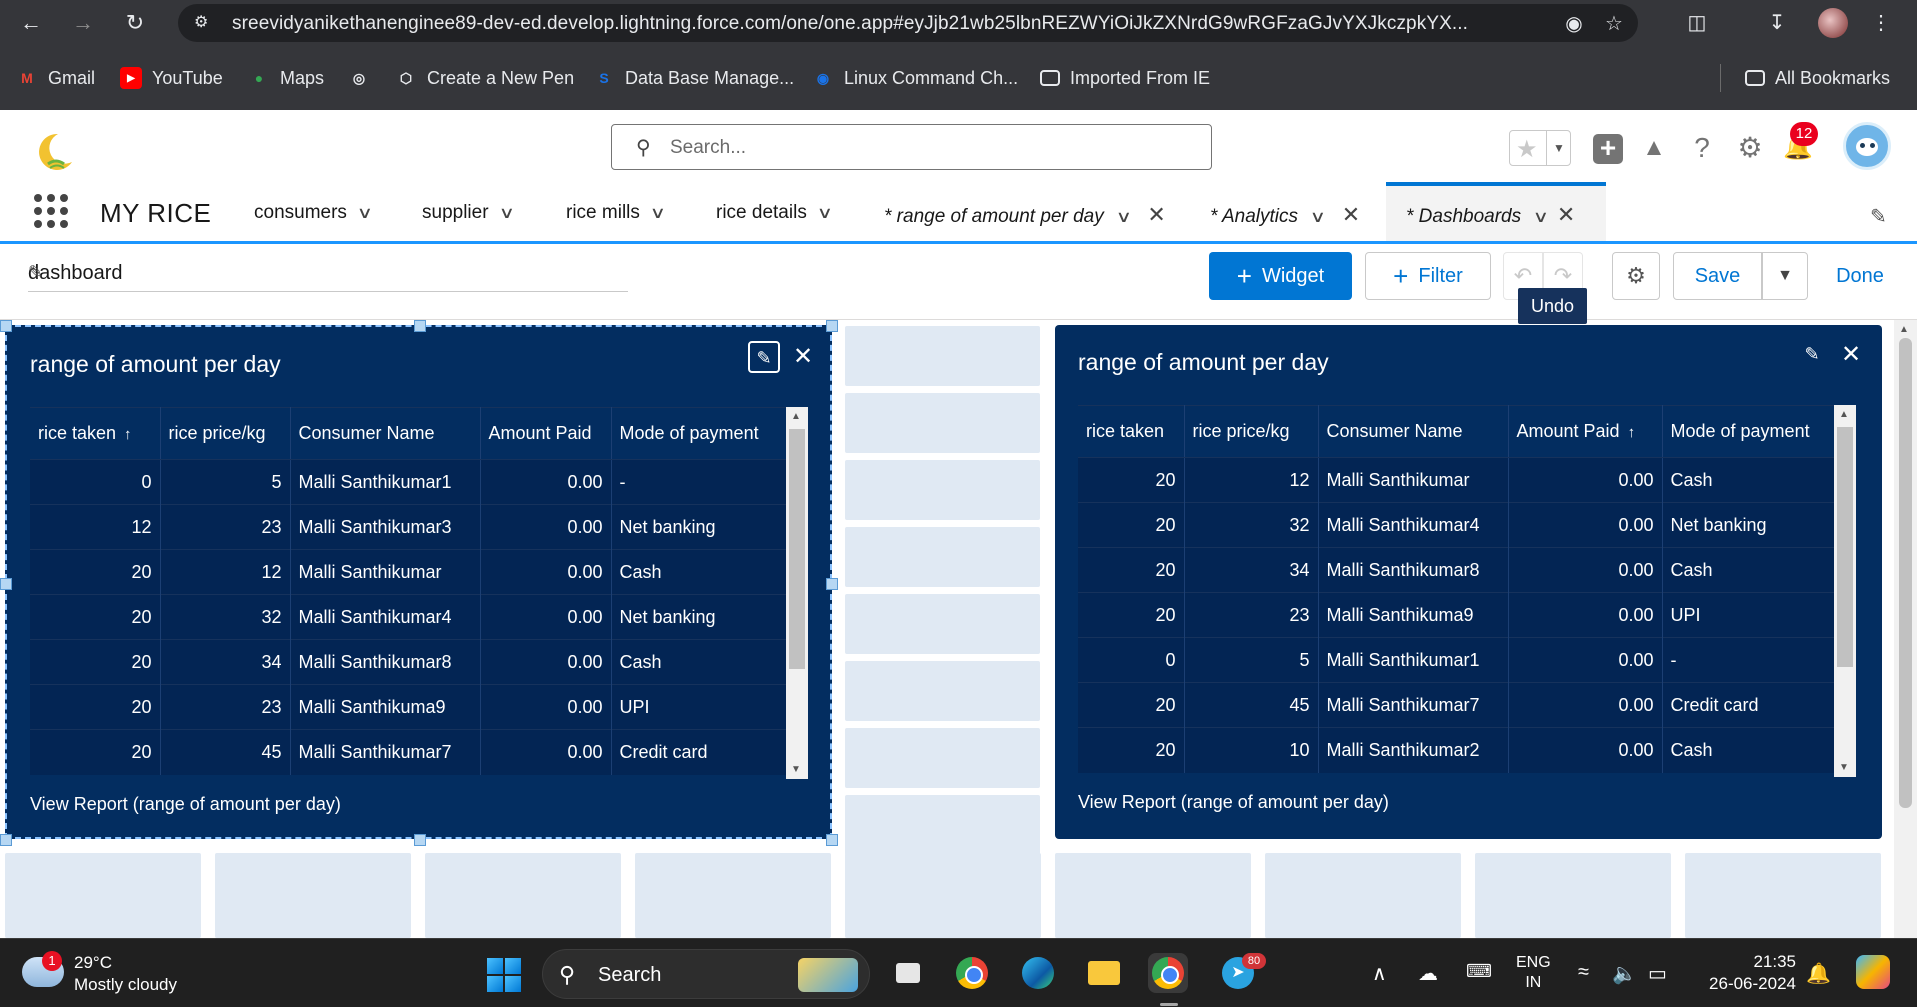 This screenshot has width=1917, height=1007. What do you see at coordinates (1717, 276) in the screenshot?
I see `save-button: Save` at bounding box center [1717, 276].